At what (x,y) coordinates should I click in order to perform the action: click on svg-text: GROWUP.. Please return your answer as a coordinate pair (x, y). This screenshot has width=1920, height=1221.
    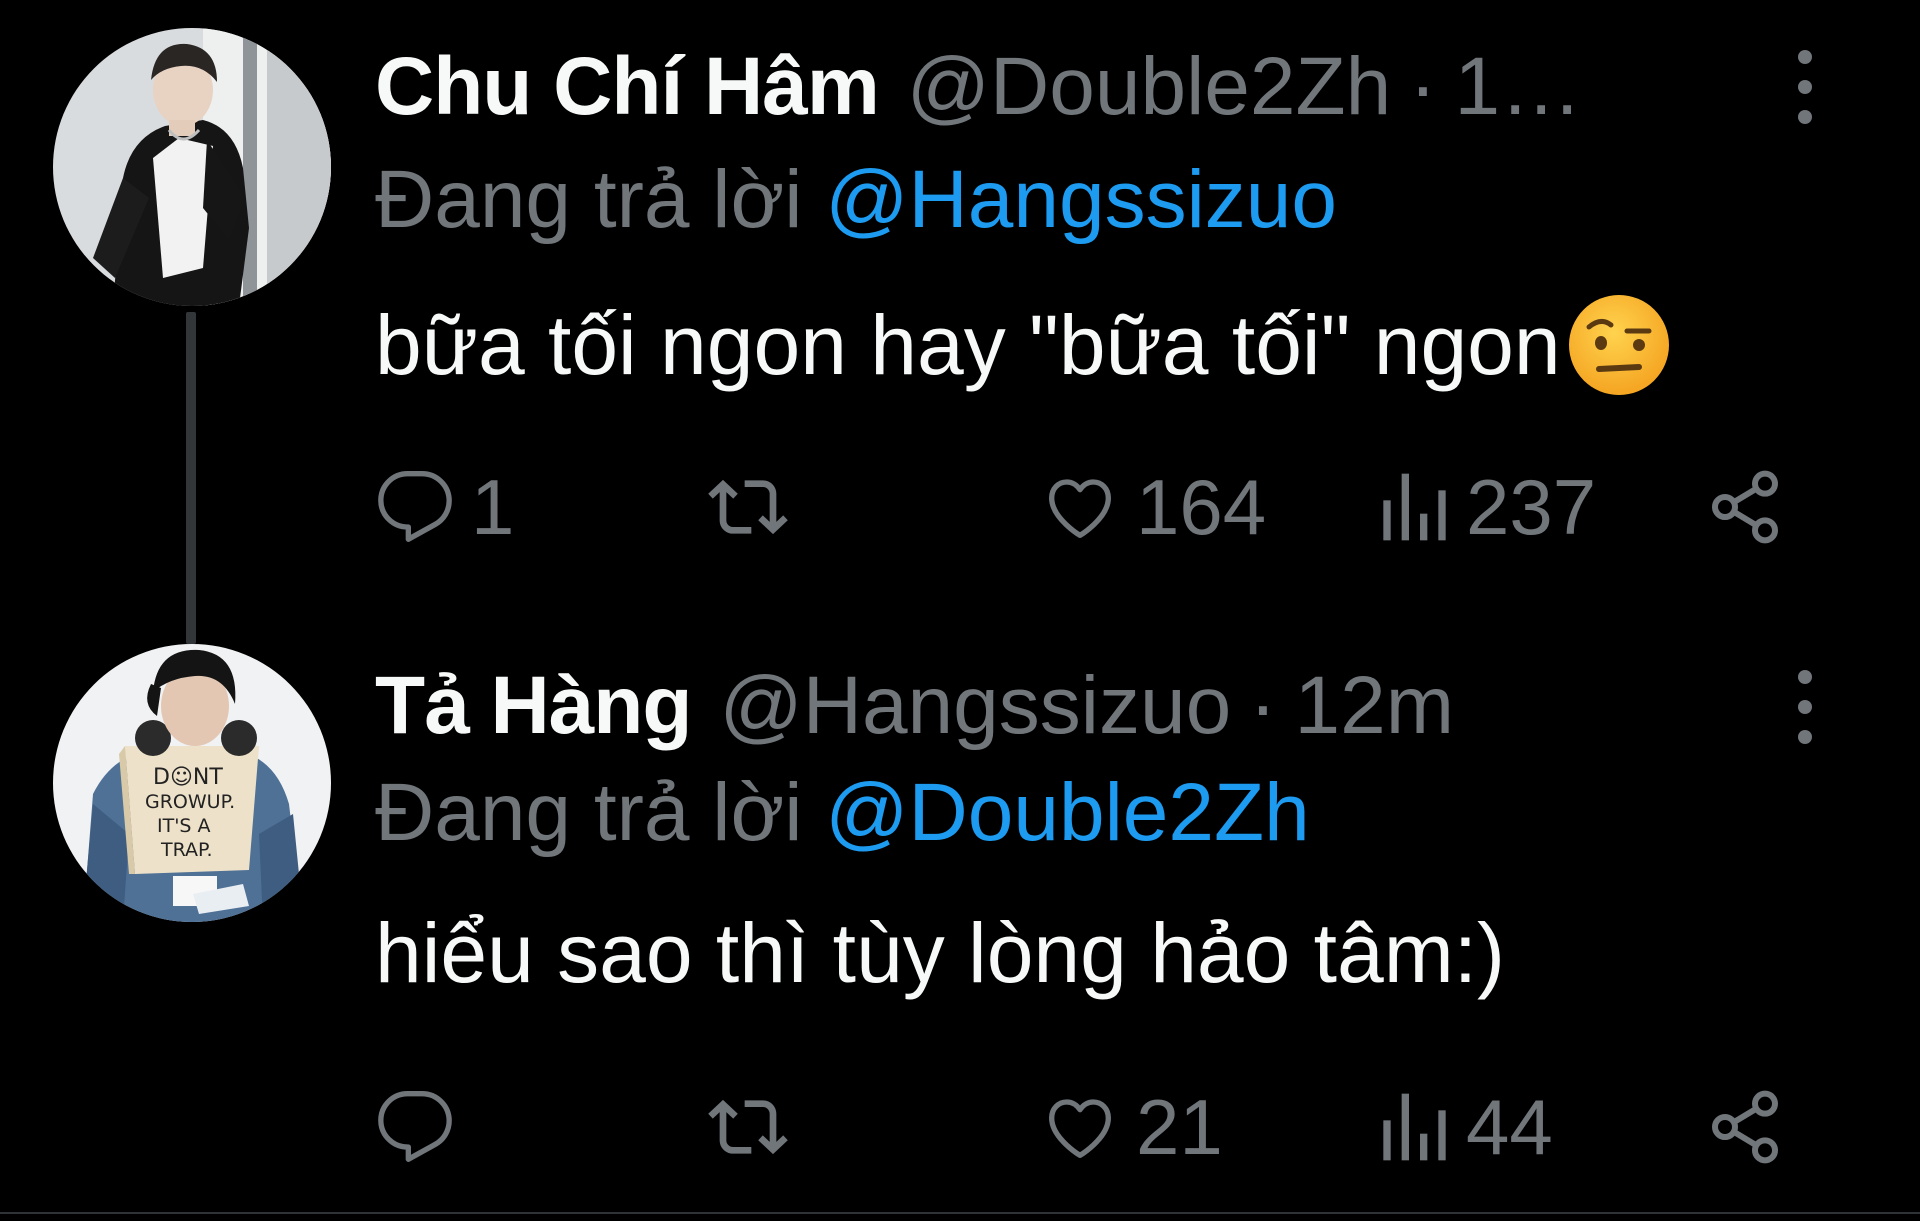
    Looking at the image, I should click on (190, 802).